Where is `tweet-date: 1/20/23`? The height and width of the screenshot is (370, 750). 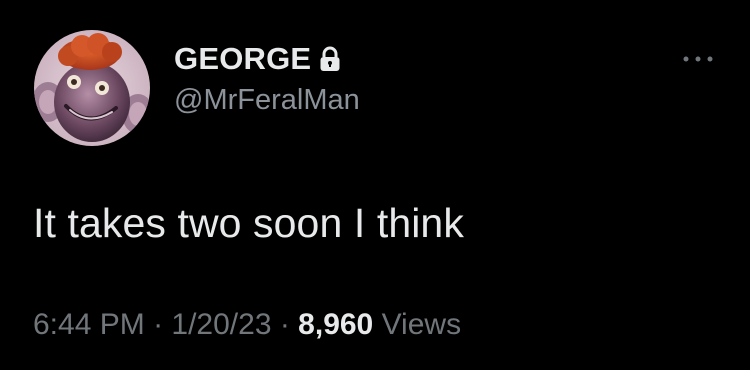
tweet-date: 1/20/23 is located at coordinates (221, 324).